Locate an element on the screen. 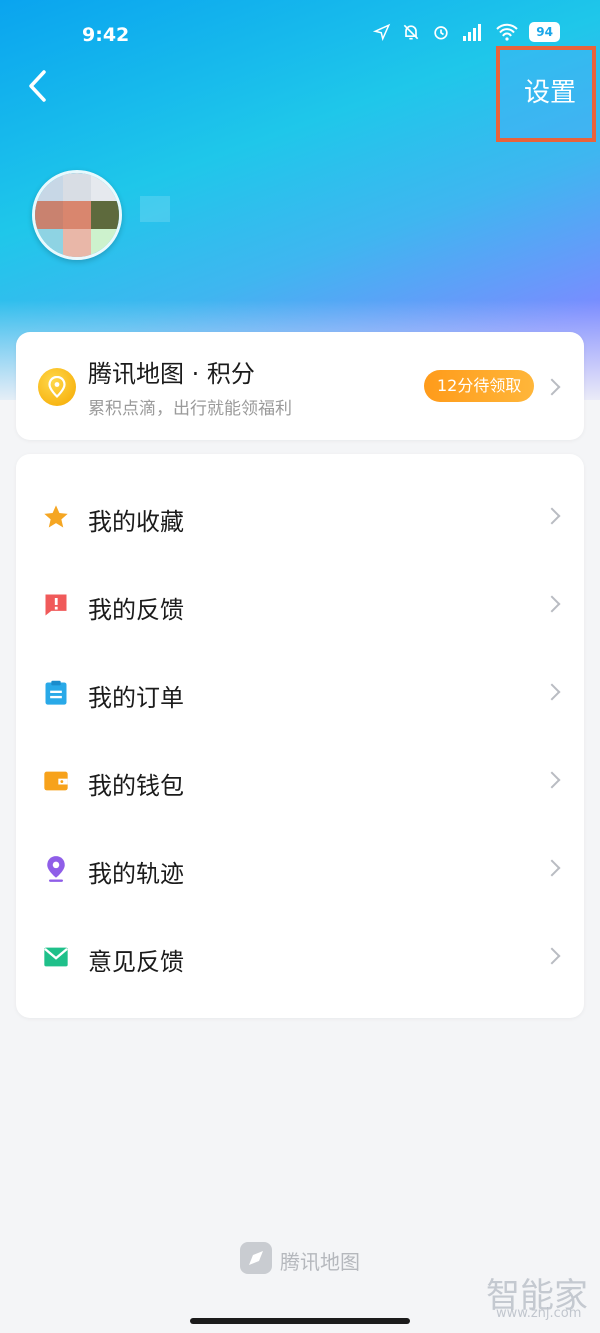 Image resolution: width=600 pixels, height=1333 pixels. mute-bell-icon is located at coordinates (411, 32).